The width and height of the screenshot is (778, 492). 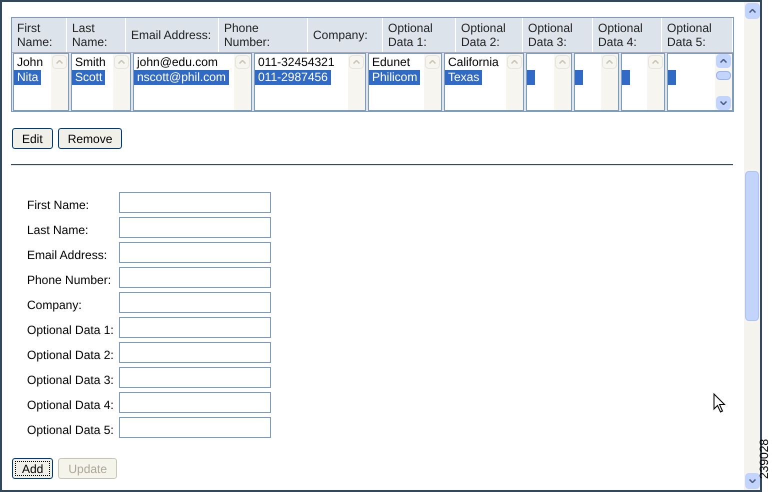 I want to click on column-header: Last Name:, so click(x=90, y=35).